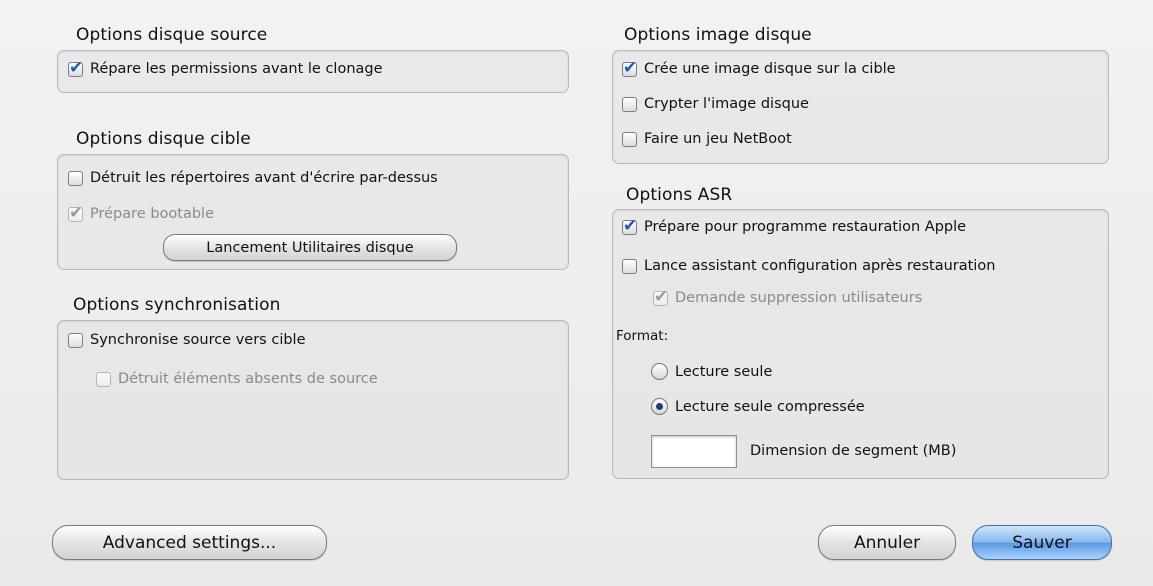 This screenshot has width=1153, height=586. I want to click on create-image-label: Crée une image disque sur la cible, so click(770, 69).